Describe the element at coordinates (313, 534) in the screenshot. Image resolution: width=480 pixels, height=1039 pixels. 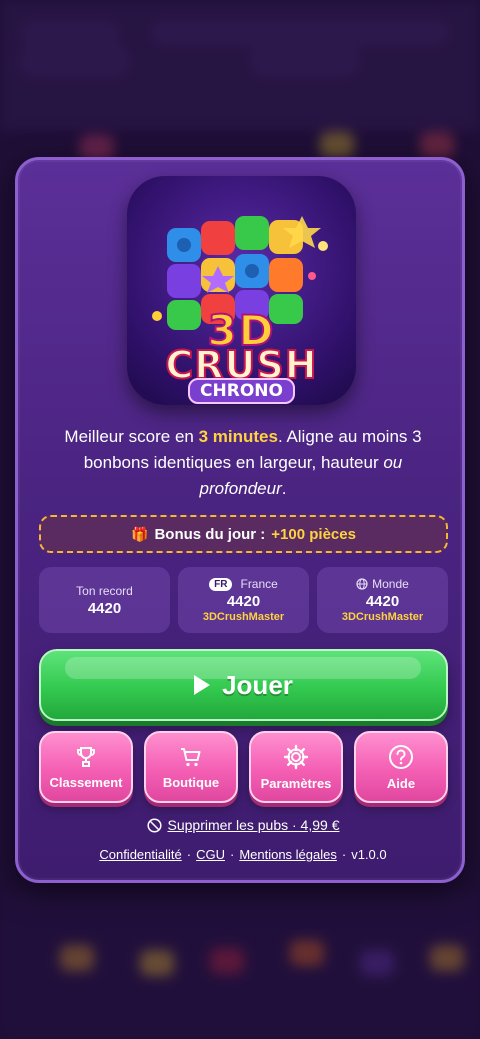
I see `bonus-amount: +100 pièces` at that location.